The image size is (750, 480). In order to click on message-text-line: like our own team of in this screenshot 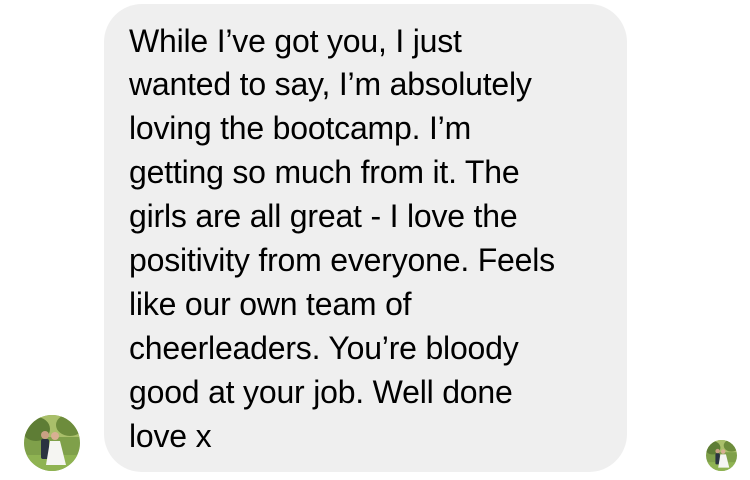, I will do `click(270, 304)`.